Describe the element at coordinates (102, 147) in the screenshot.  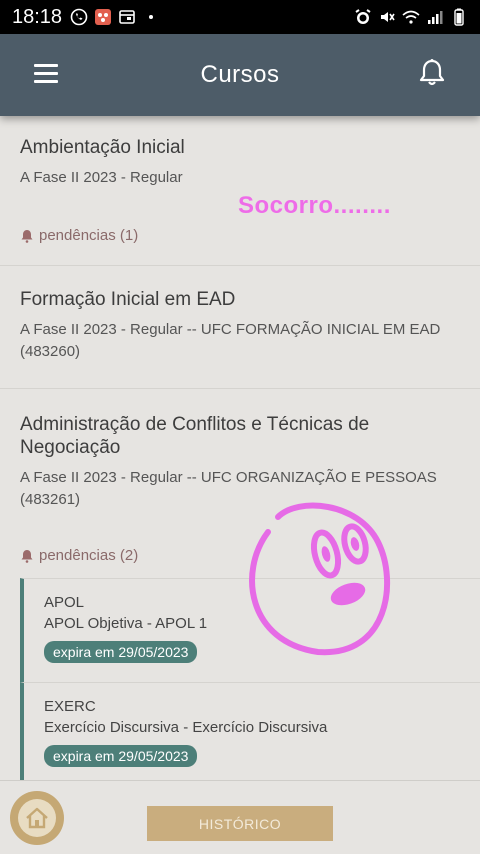
I see `course-title: Ambientação Inicial` at that location.